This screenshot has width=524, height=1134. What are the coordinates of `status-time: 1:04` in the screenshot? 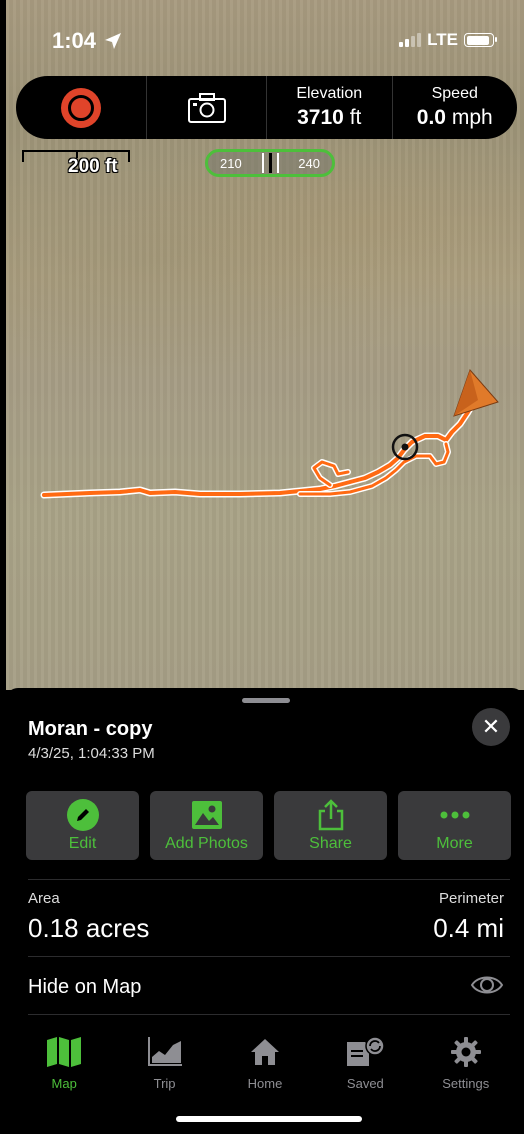 It's located at (87, 41).